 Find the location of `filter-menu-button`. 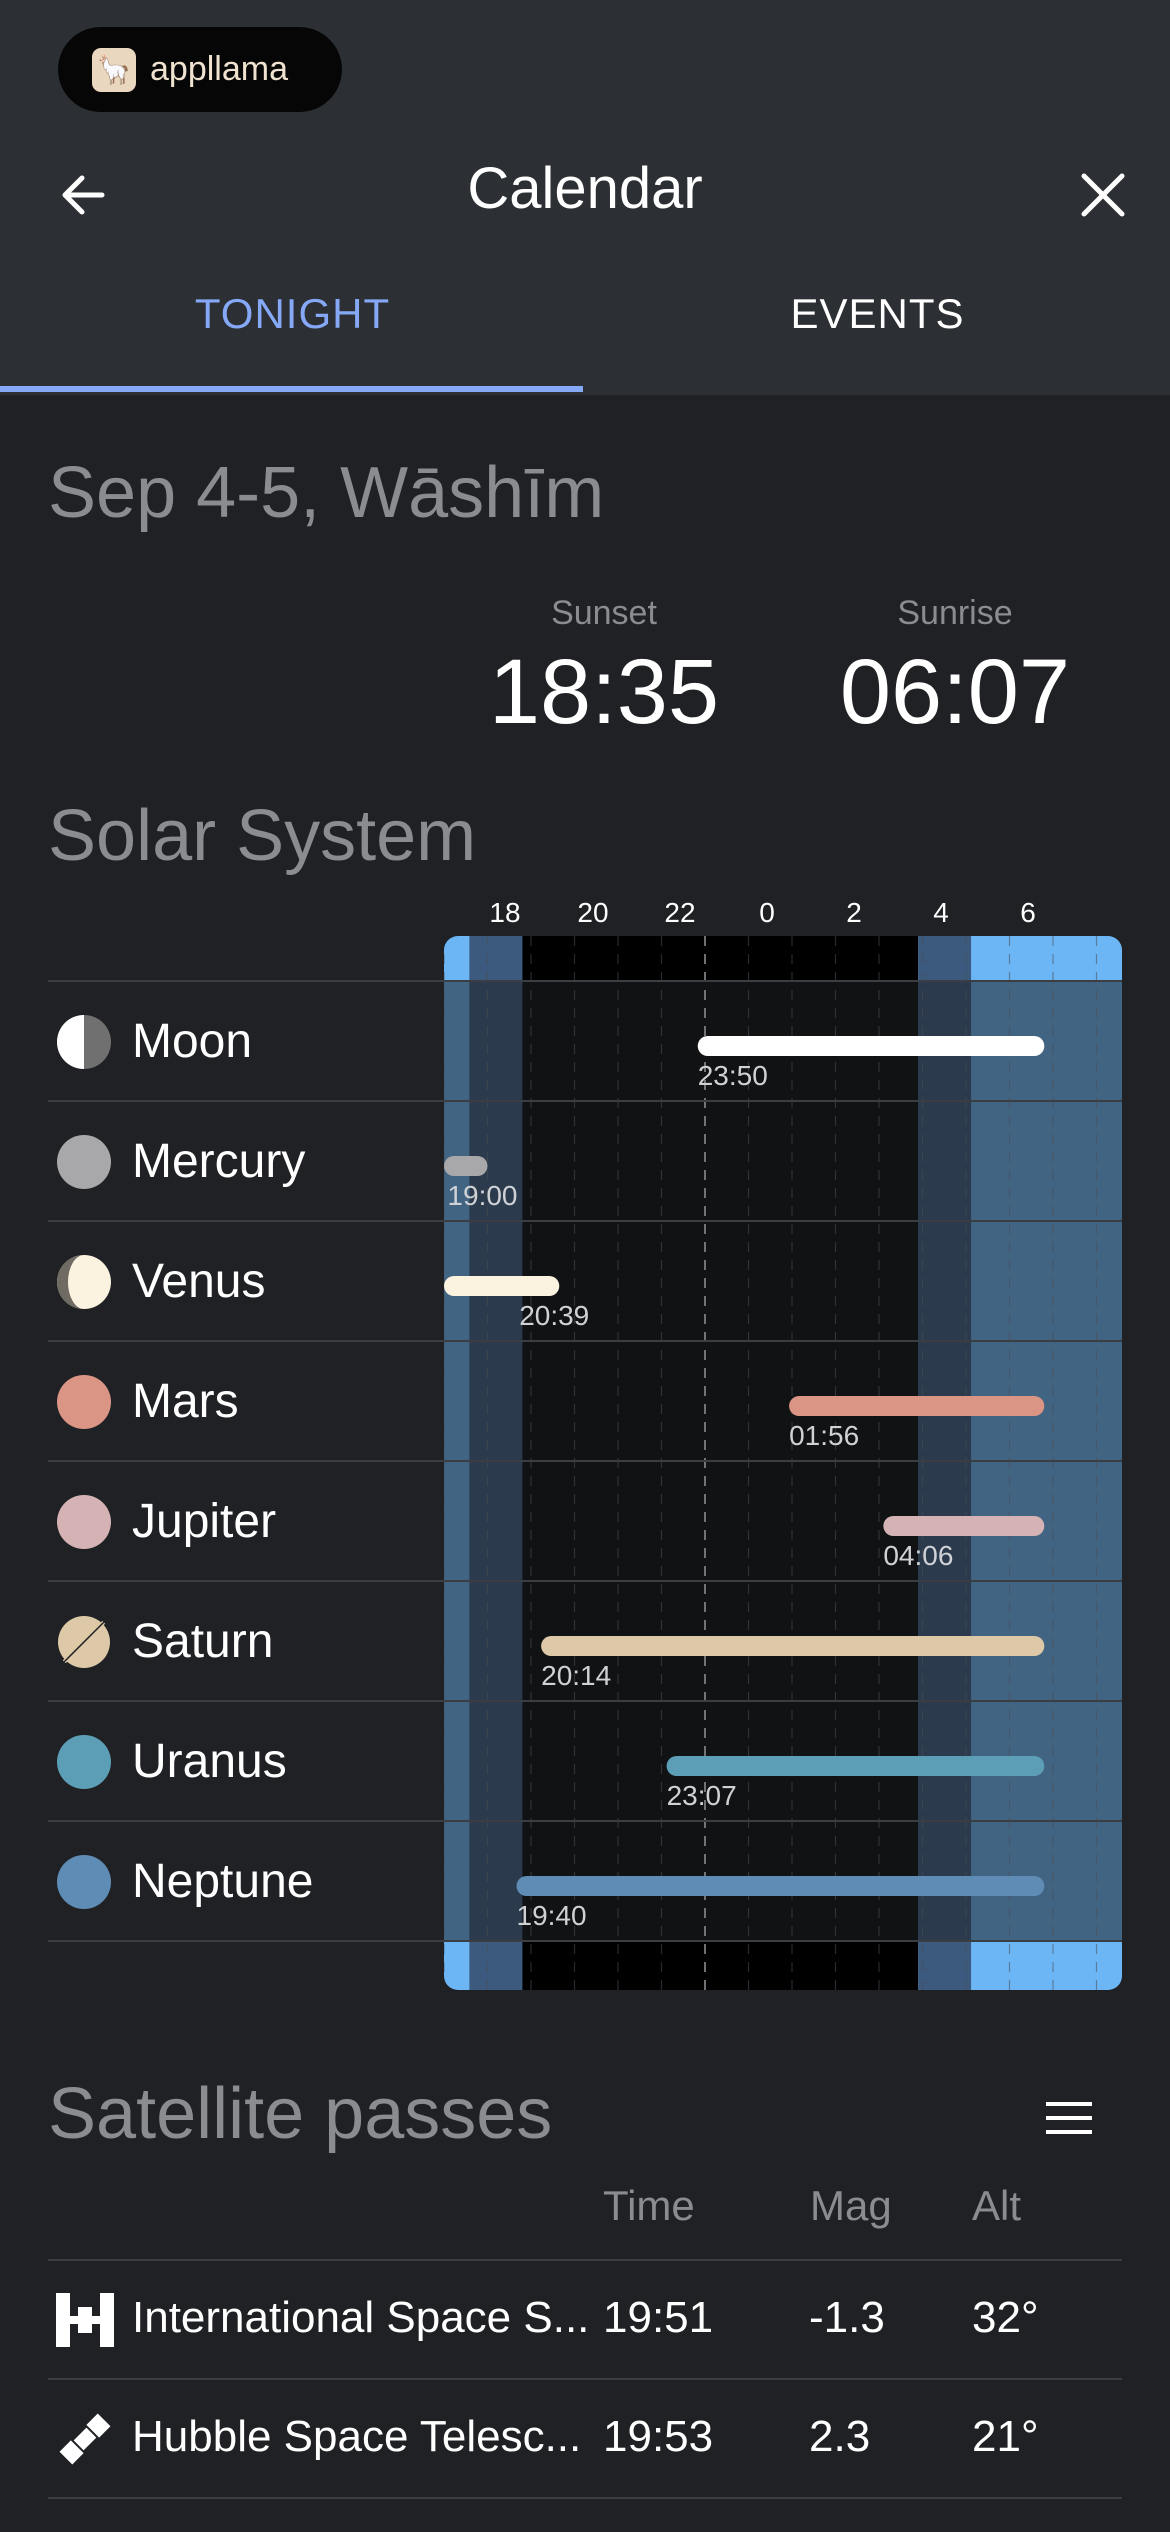

filter-menu-button is located at coordinates (1074, 2123).